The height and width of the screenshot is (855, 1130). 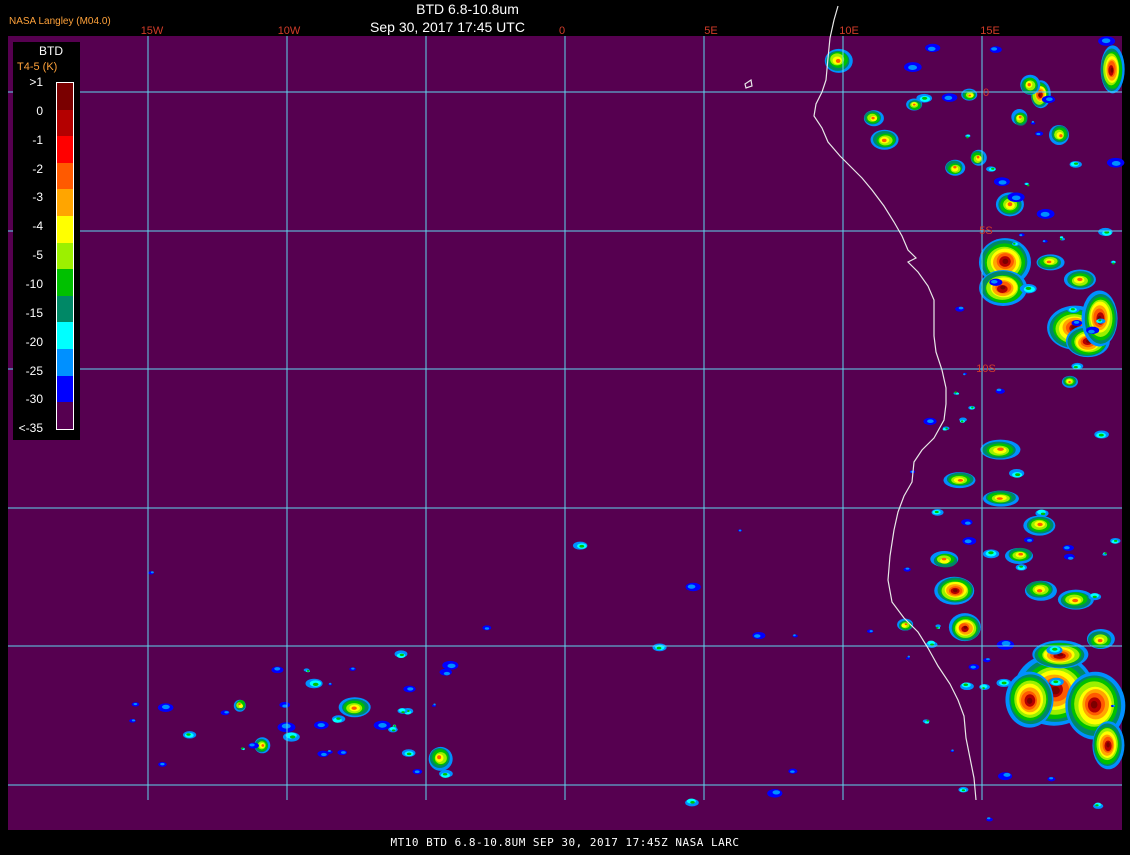 What do you see at coordinates (34, 312) in the screenshot?
I see `legend-tick-label: -15` at bounding box center [34, 312].